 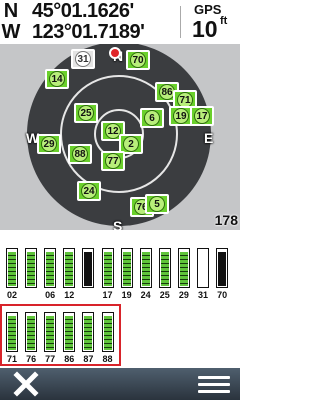 I want to click on longitude-value: 123°01.7189', so click(x=88, y=31).